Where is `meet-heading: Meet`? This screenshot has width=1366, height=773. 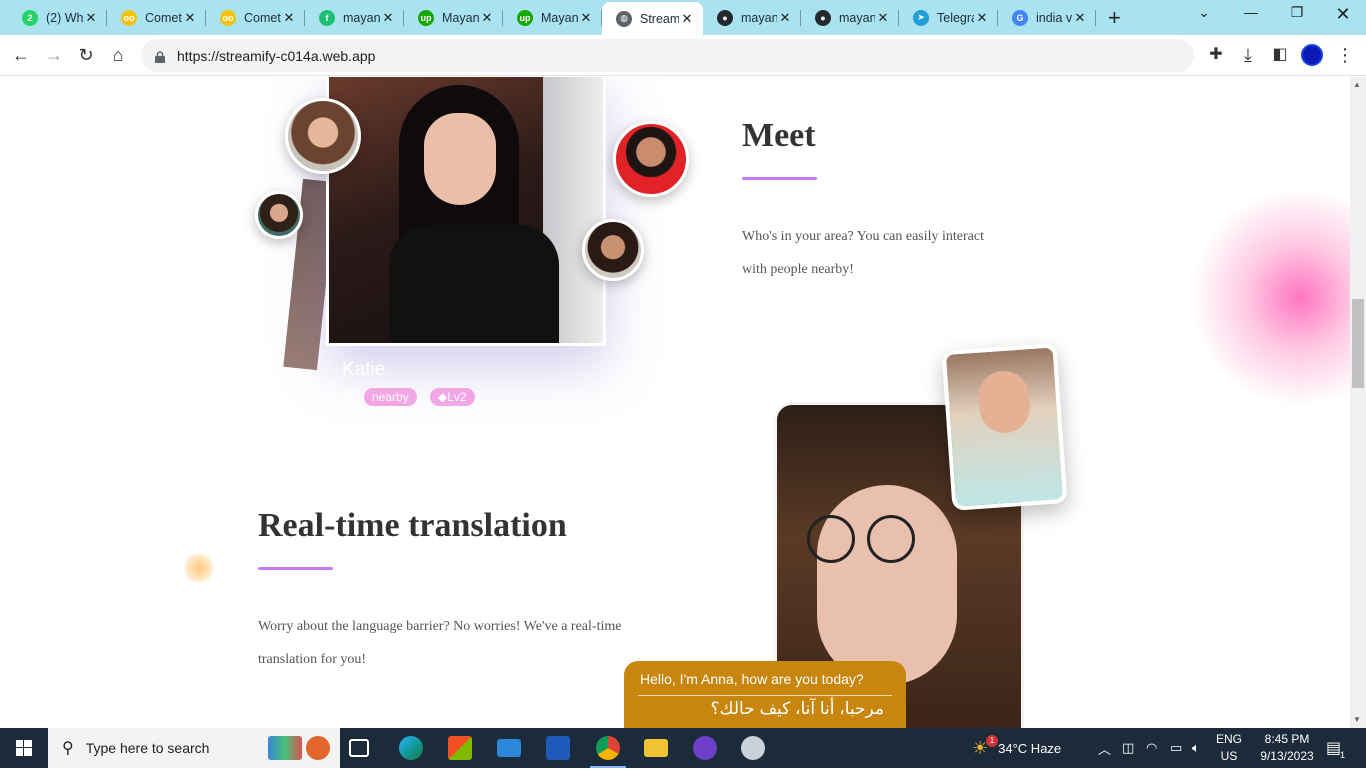 meet-heading: Meet is located at coordinates (779, 135).